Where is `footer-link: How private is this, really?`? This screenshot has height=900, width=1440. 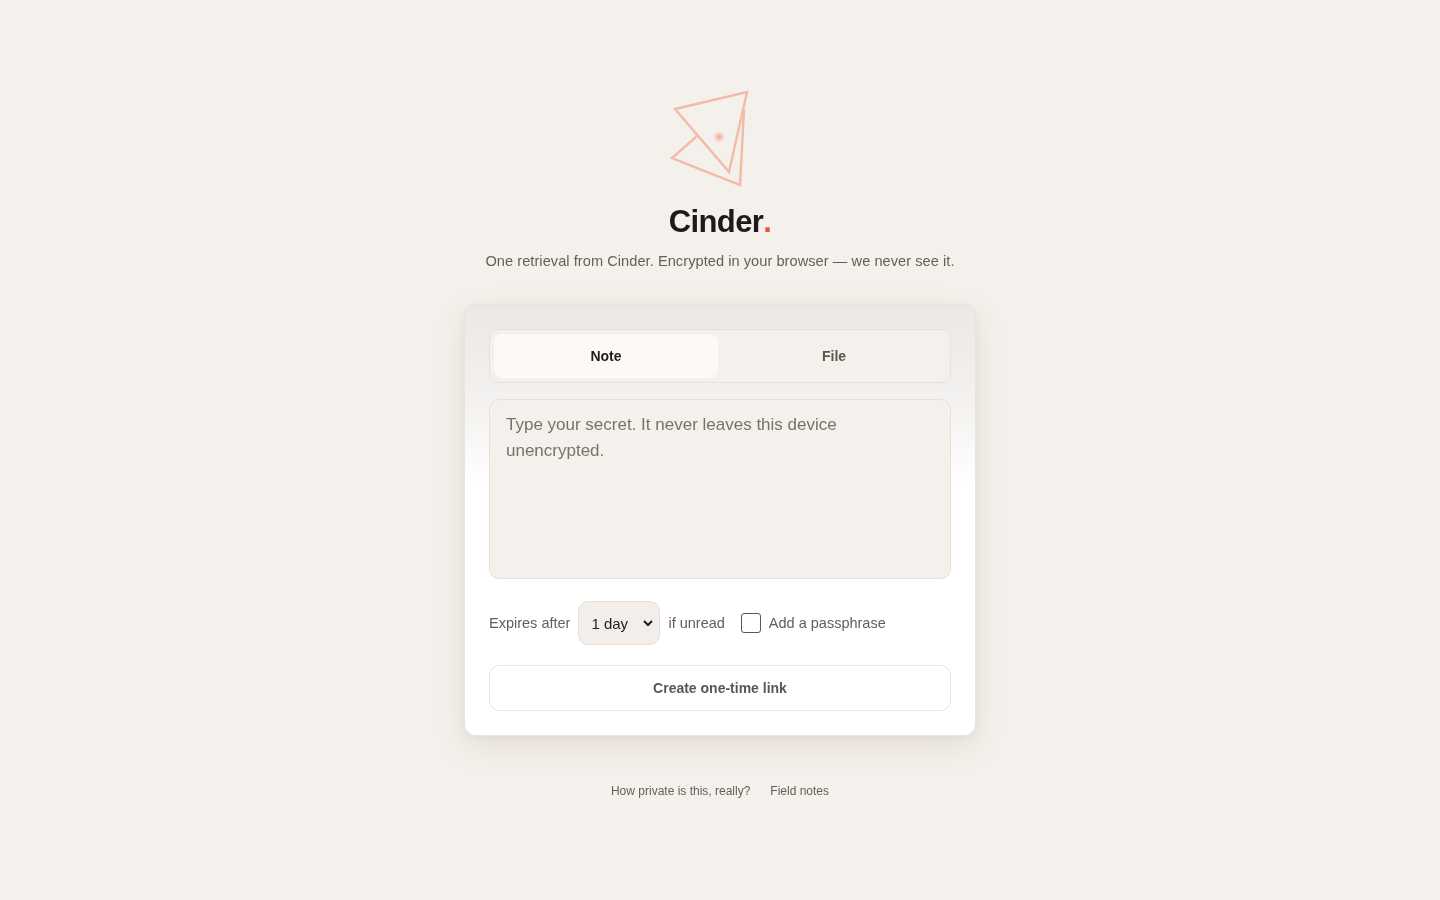
footer-link: How private is this, really? is located at coordinates (680, 791).